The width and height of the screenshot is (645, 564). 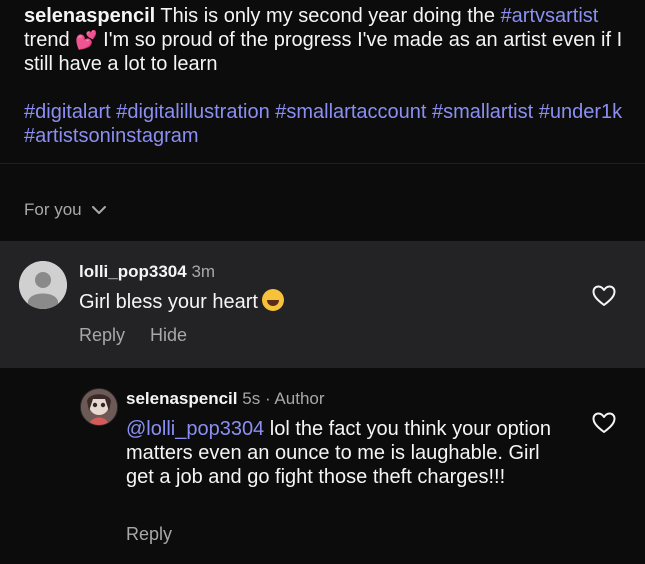 I want to click on hashtag-artvsartist: #artvsartist, so click(x=550, y=16).